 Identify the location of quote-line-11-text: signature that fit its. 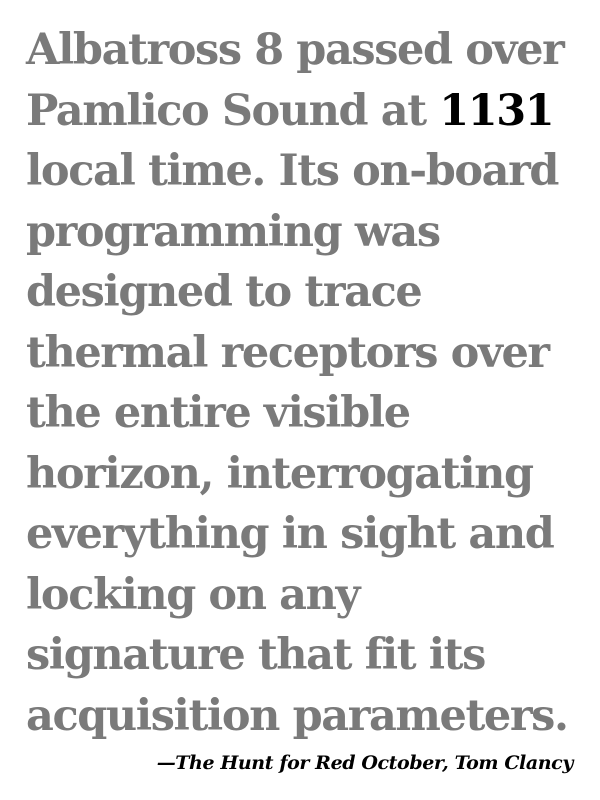
(256, 655).